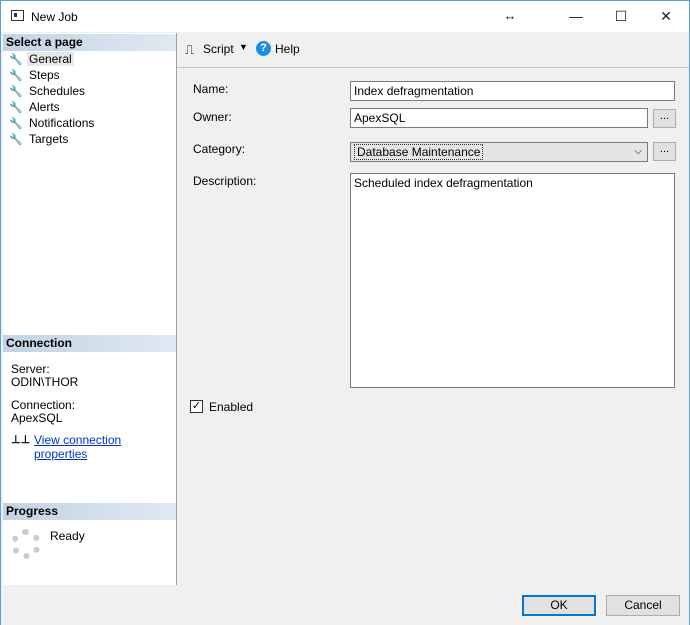  I want to click on view-connection-properties-link: View connection properties, so click(105, 447).